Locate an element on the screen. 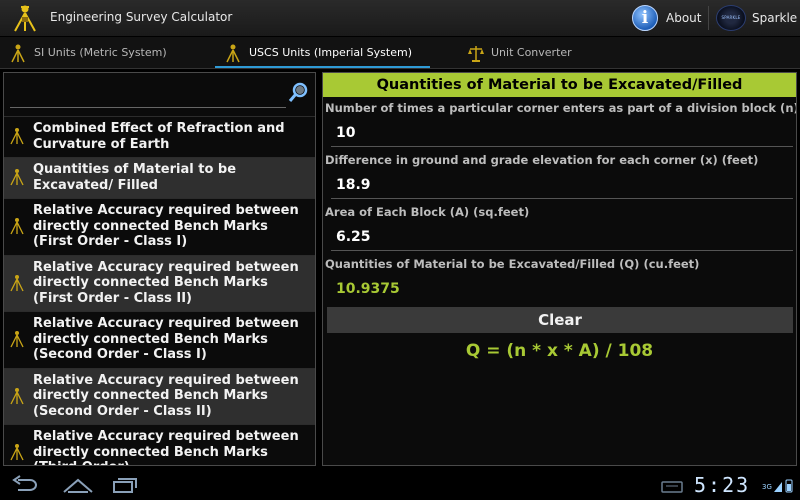  tab-label: Unit Converter is located at coordinates (531, 52).